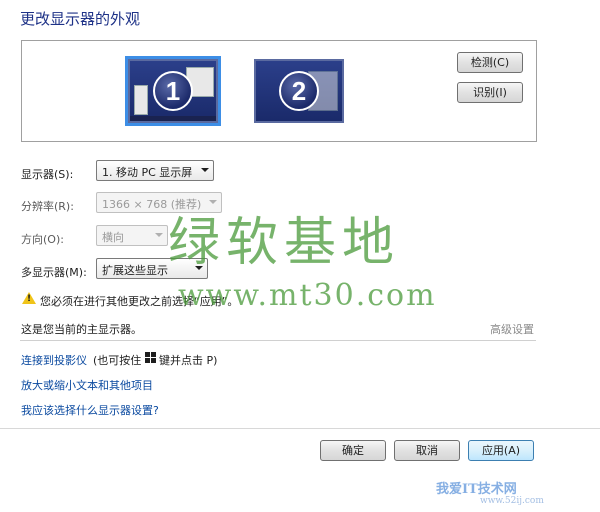 The image size is (600, 512). Describe the element at coordinates (512, 329) in the screenshot. I see `advanced-settings-link: 高级设置` at that location.